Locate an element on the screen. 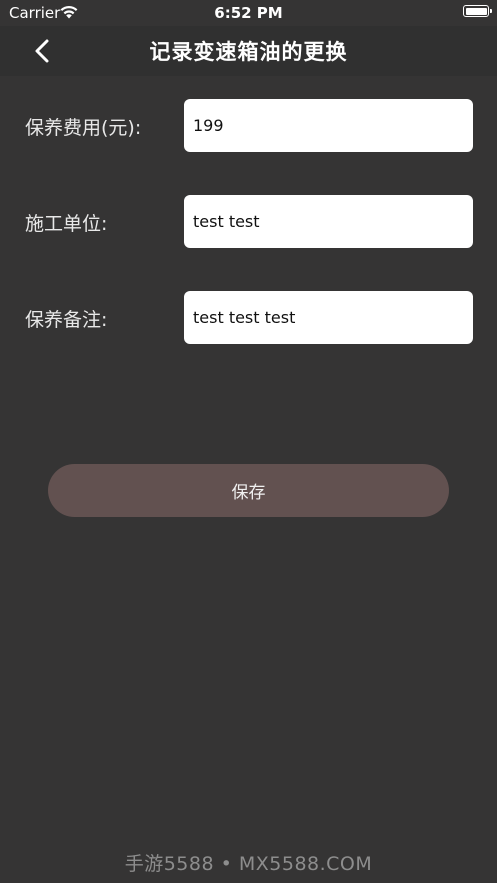 The height and width of the screenshot is (883, 497). form-row-cost: 保养费用(元): is located at coordinates (248, 126).